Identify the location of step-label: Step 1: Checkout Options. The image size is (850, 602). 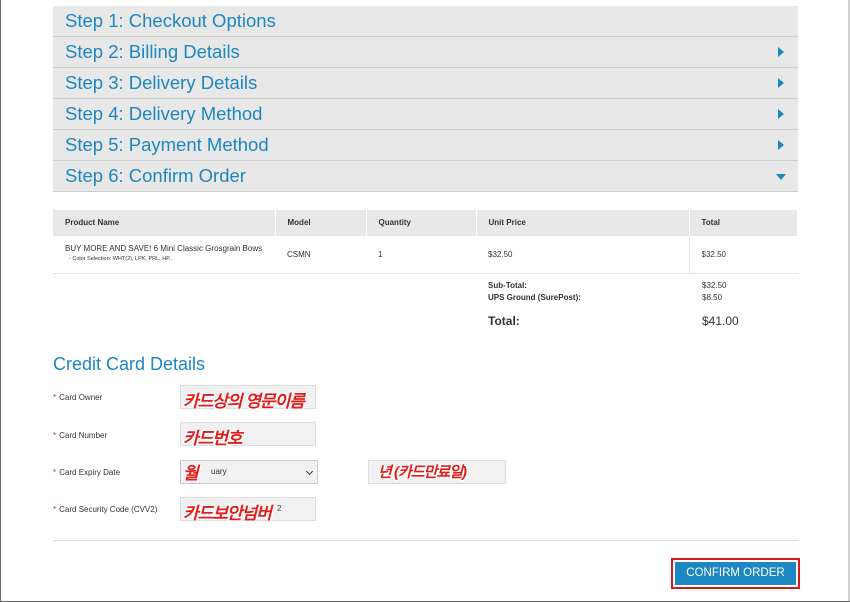
(170, 20).